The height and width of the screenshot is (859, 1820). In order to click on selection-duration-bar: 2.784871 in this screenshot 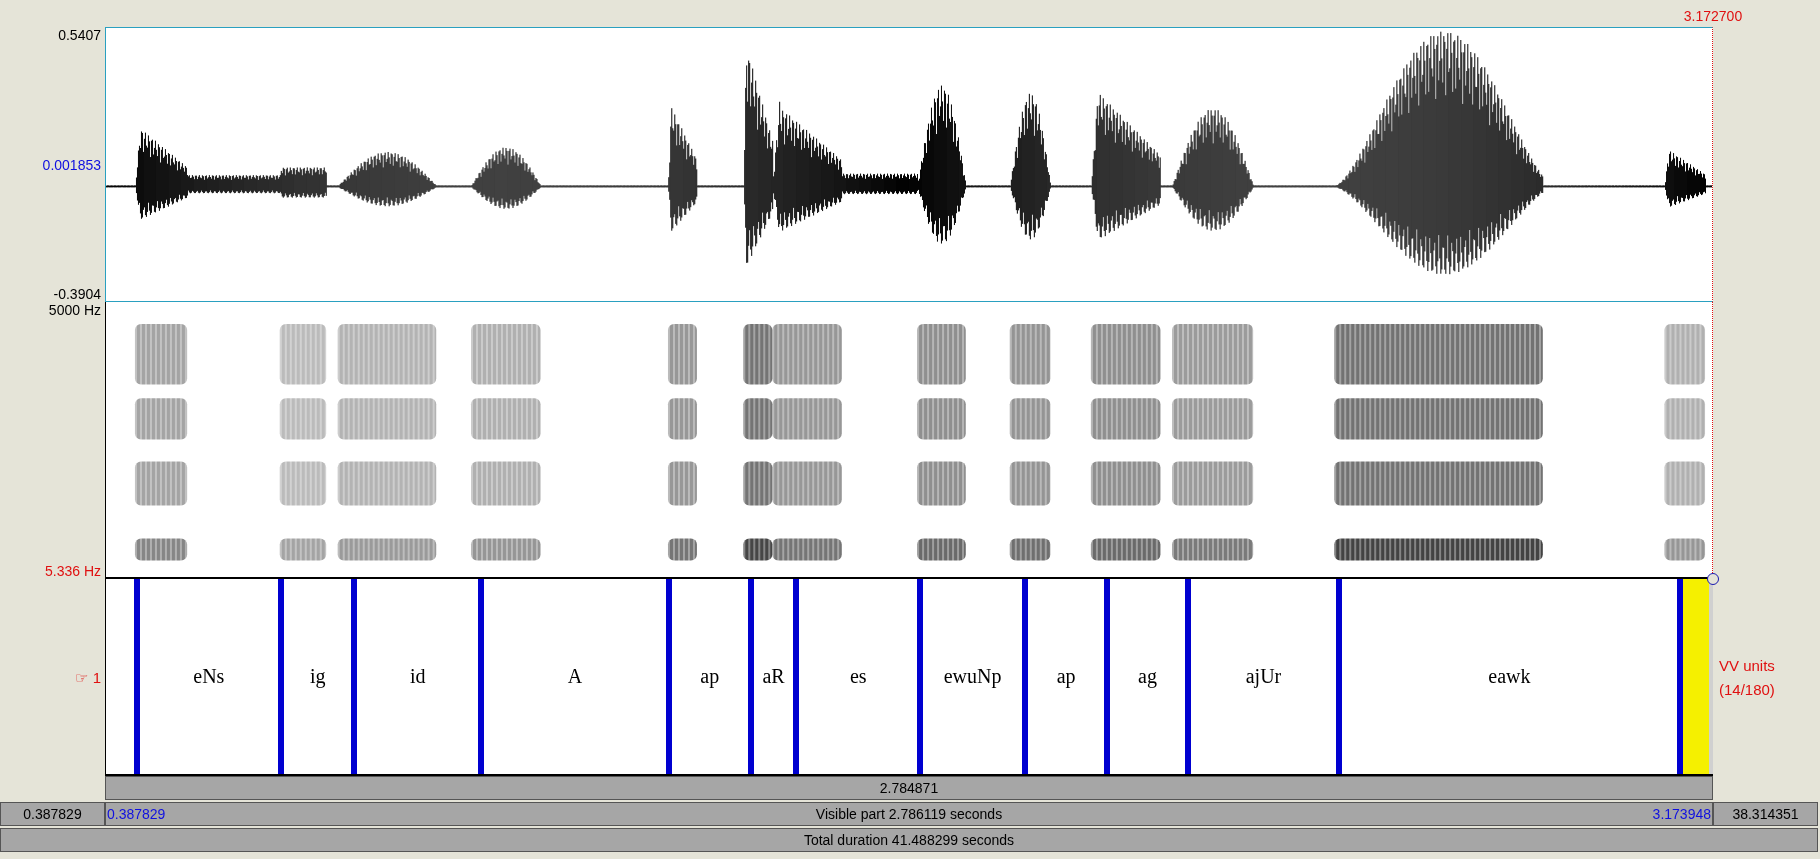, I will do `click(909, 788)`.